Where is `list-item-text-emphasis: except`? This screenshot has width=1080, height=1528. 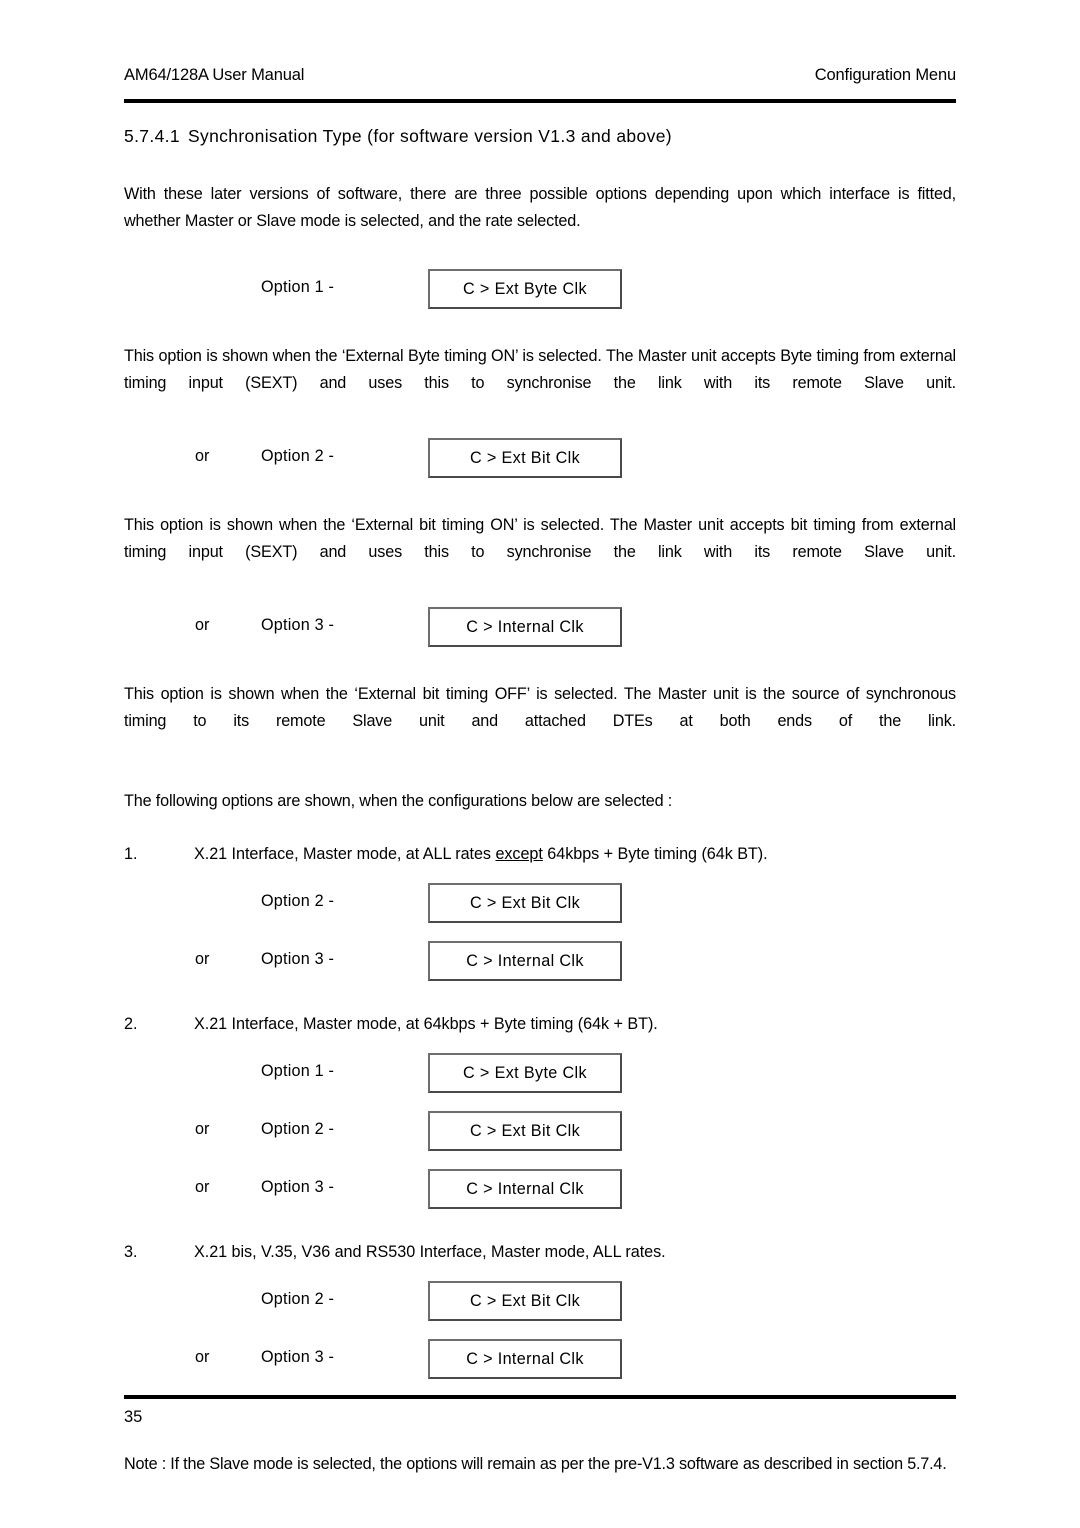
list-item-text-emphasis: except is located at coordinates (519, 854).